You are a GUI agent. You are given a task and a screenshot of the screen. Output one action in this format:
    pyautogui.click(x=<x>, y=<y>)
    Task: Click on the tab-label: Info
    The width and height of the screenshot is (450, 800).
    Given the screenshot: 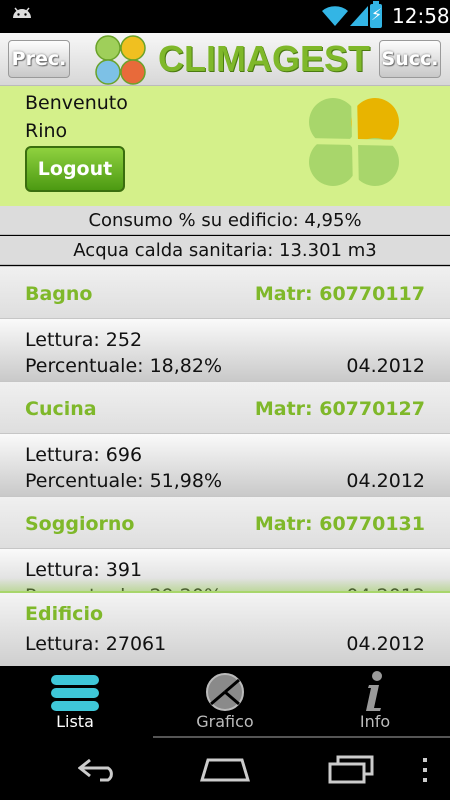 What is the action you would take?
    pyautogui.click(x=375, y=721)
    